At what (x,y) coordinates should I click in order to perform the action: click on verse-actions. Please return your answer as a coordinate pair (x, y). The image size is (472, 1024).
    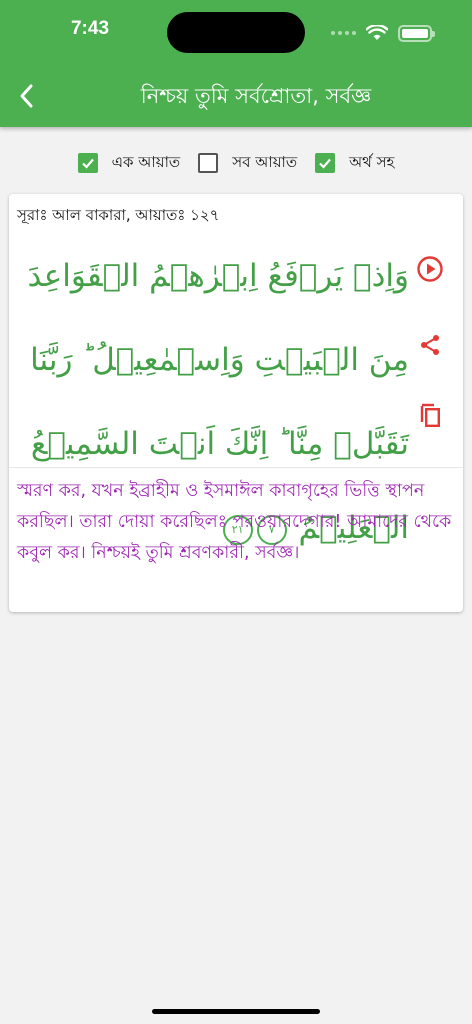
    Looking at the image, I should click on (430, 342).